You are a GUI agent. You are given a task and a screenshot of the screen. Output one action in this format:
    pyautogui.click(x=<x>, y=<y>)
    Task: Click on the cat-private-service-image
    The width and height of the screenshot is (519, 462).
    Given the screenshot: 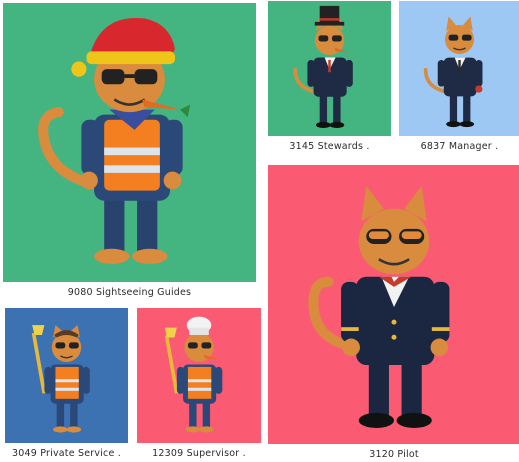 What is the action you would take?
    pyautogui.click(x=60, y=379)
    